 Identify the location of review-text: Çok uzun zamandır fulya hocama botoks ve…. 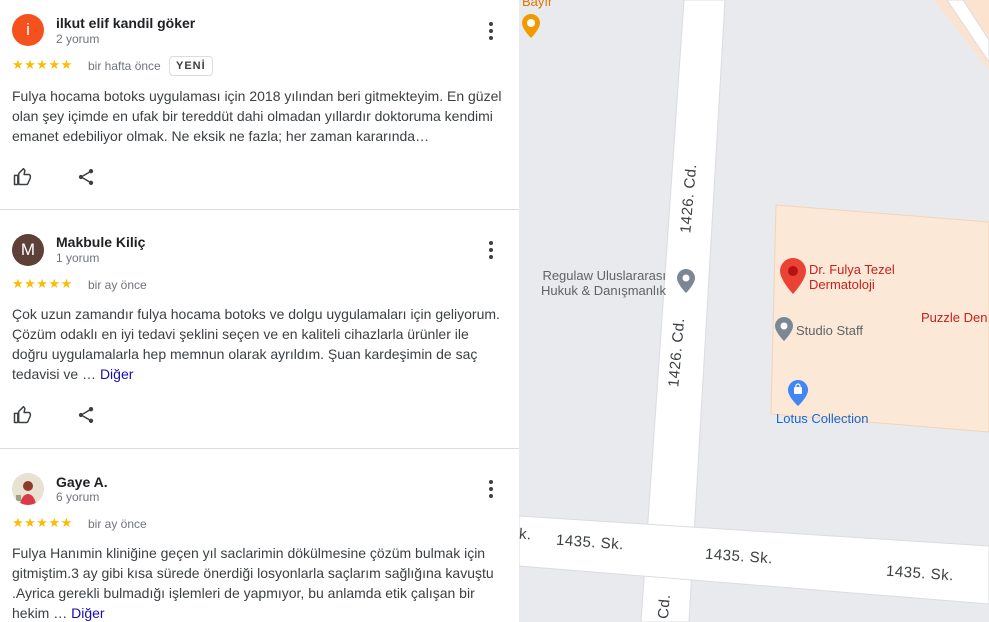
(259, 344).